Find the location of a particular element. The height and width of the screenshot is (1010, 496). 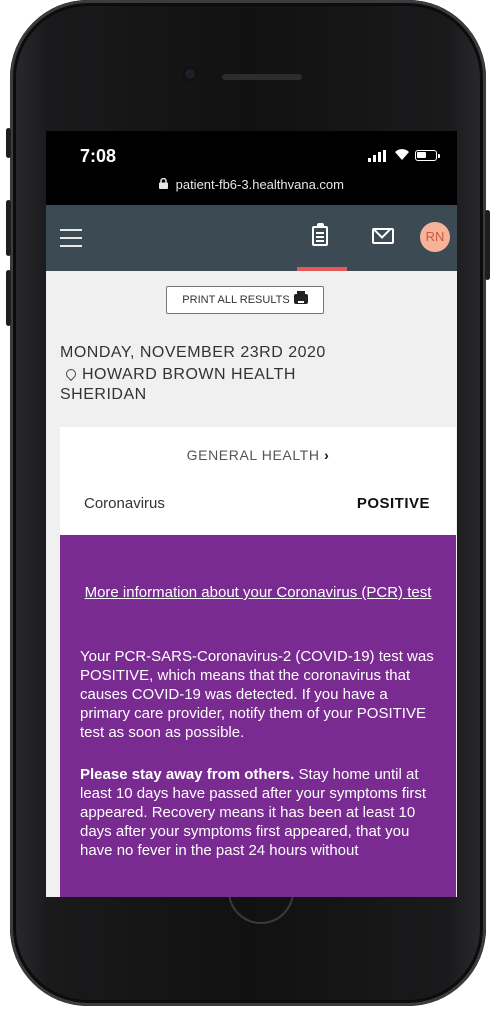

wifi-icon is located at coordinates (402, 156).